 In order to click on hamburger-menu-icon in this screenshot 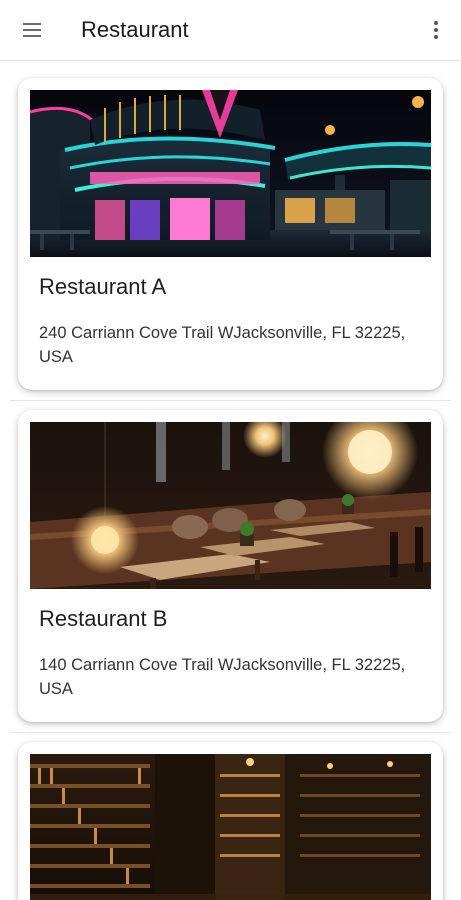, I will do `click(32, 30)`.